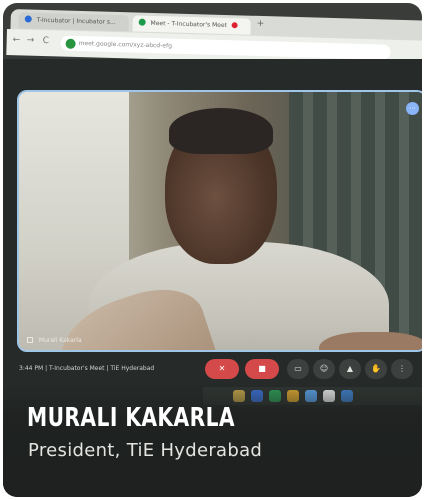 The width and height of the screenshot is (425, 500). I want to click on url-field: meet.google.com/xyz-abcd-efg, so click(225, 47).